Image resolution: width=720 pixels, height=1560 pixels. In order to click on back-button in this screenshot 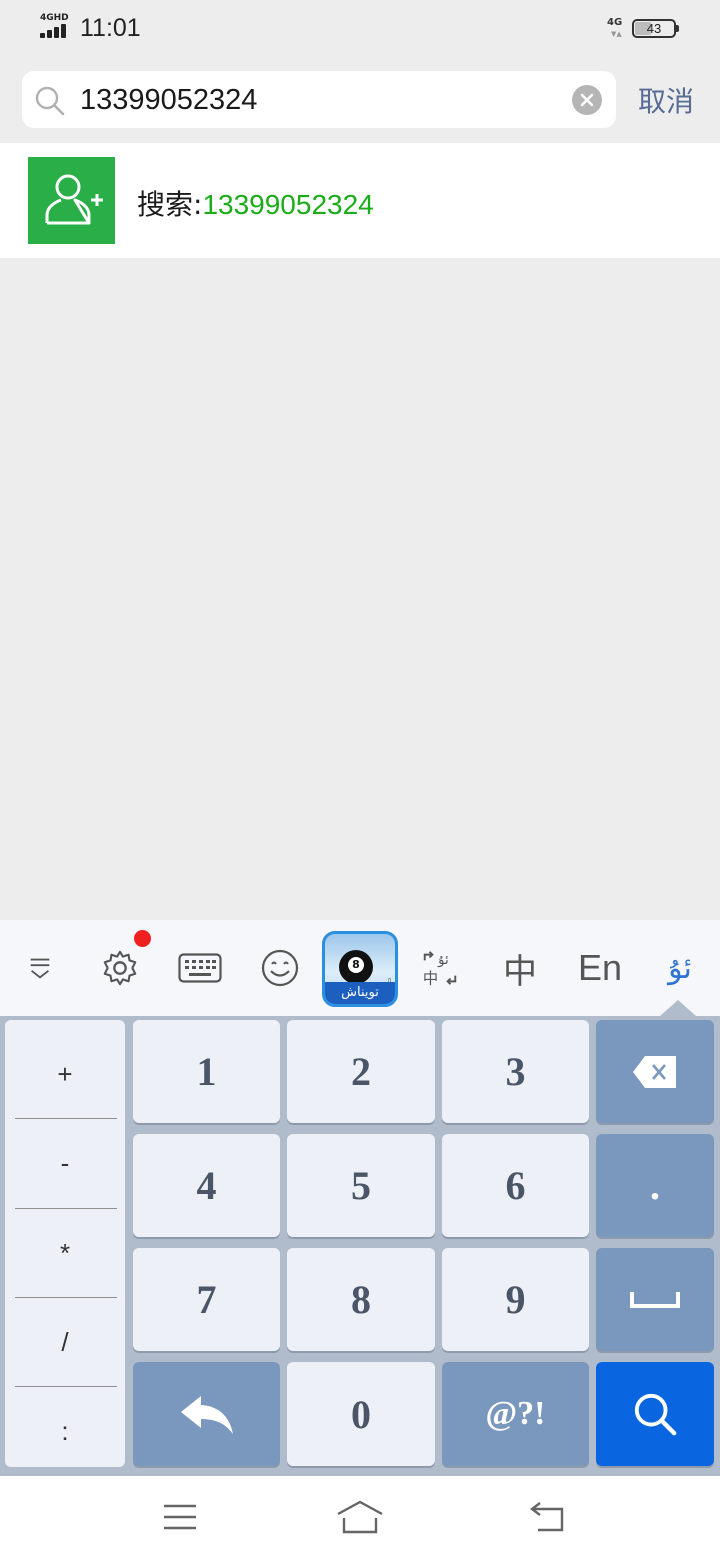, I will do `click(548, 1517)`.